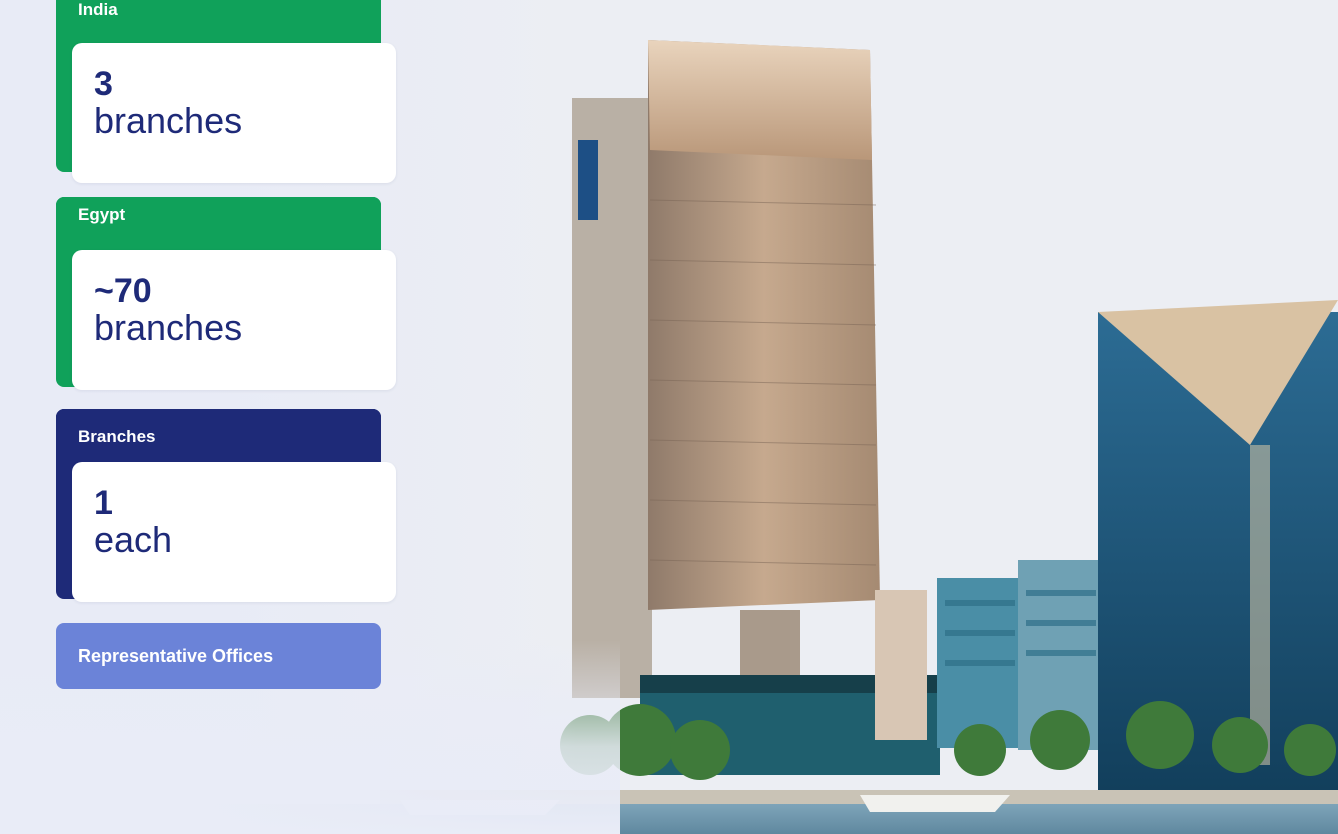  I want to click on branch-count: ~70, so click(123, 291).